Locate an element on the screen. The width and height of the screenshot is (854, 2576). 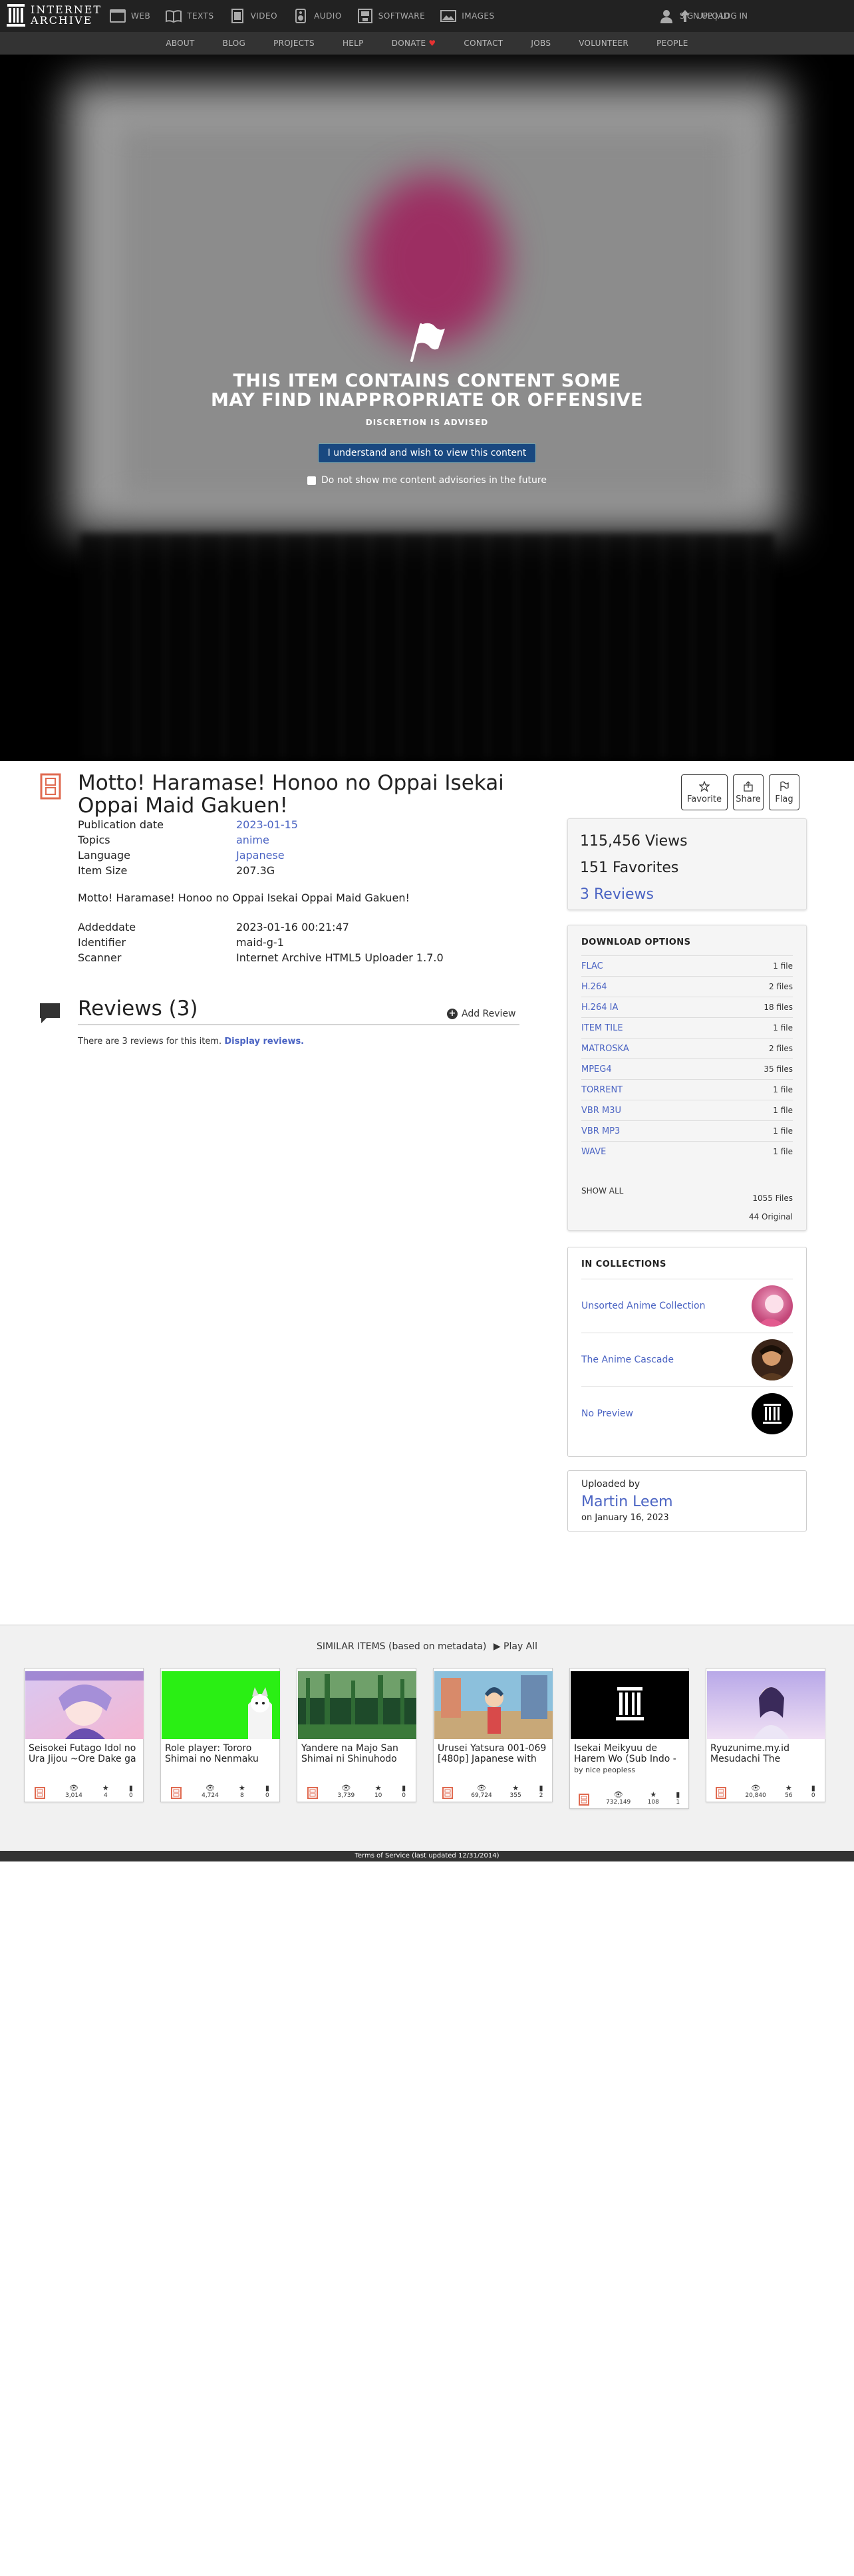
texts-icon is located at coordinates (174, 16).